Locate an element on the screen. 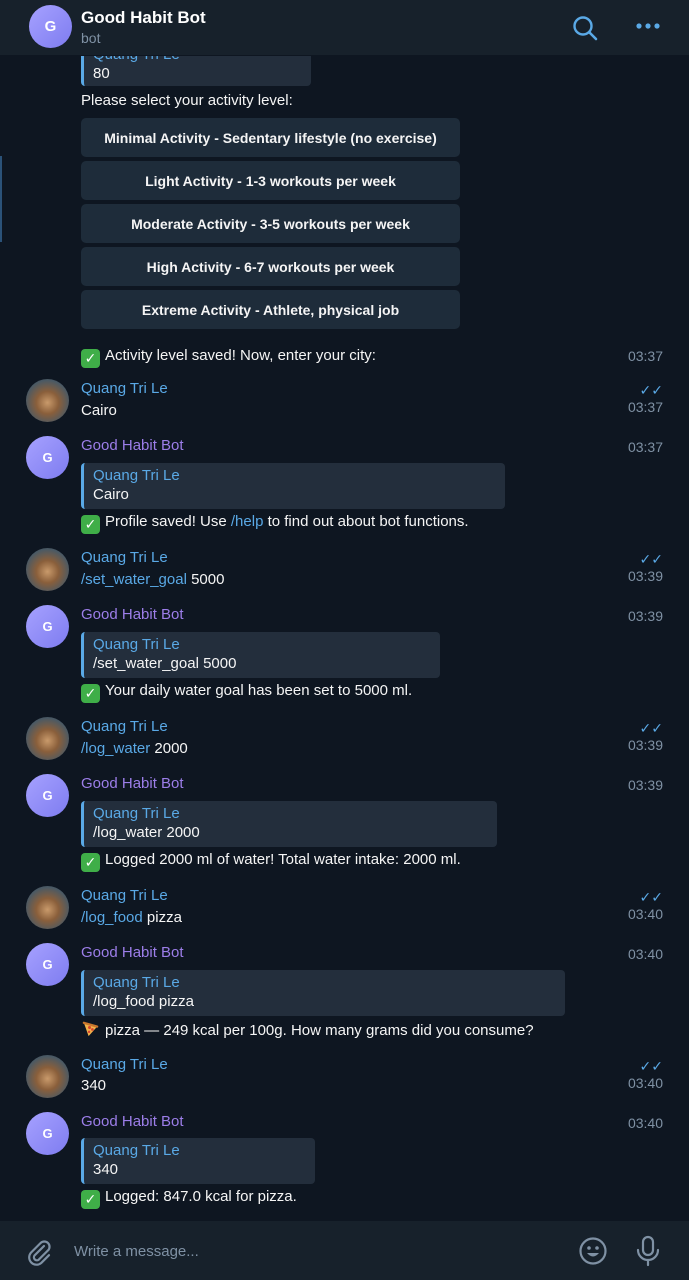 The height and width of the screenshot is (1280, 689). quote-text: 80 is located at coordinates (101, 73).